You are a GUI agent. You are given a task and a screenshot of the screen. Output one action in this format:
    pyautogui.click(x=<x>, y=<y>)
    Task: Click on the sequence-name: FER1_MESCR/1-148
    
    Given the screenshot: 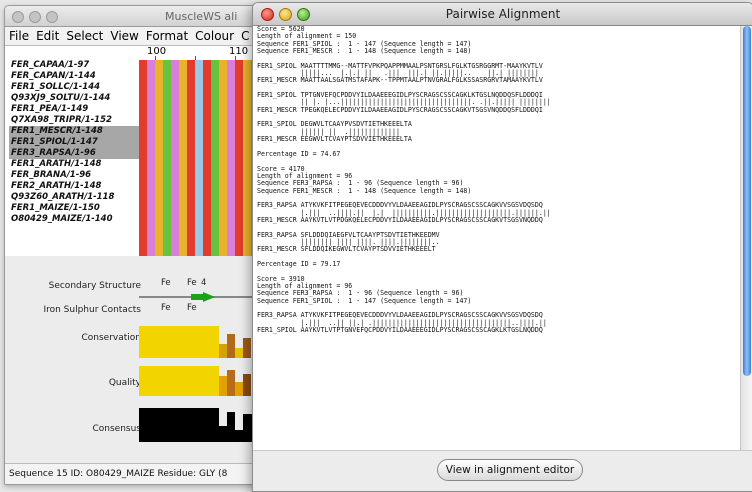 What is the action you would take?
    pyautogui.click(x=74, y=131)
    